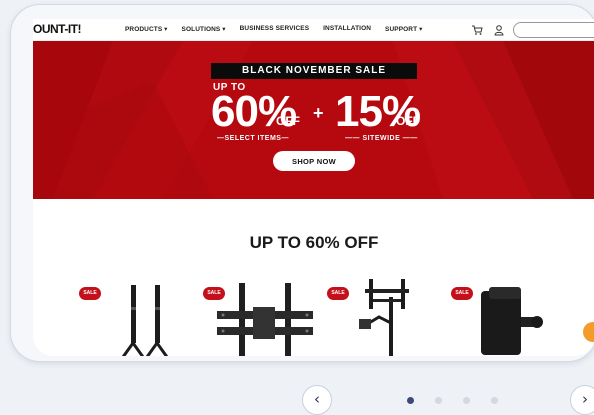 This screenshot has height=415, width=594. Describe the element at coordinates (288, 121) in the screenshot. I see `left-off-label: OFF` at that location.